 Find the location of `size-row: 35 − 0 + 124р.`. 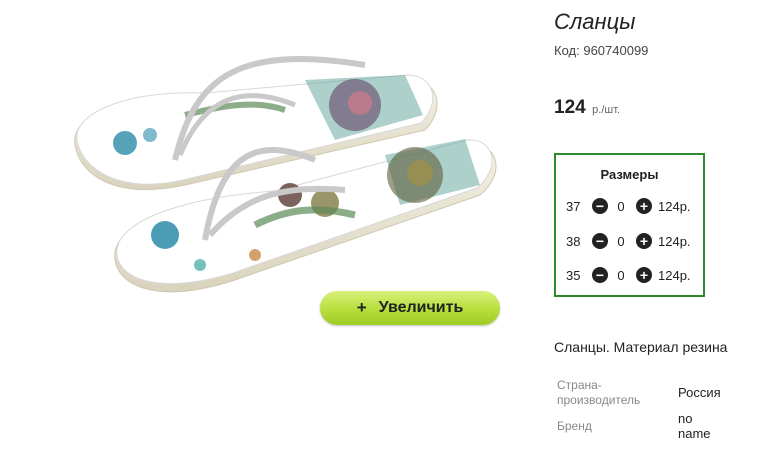

size-row: 35 − 0 + 124р. is located at coordinates (628, 275).